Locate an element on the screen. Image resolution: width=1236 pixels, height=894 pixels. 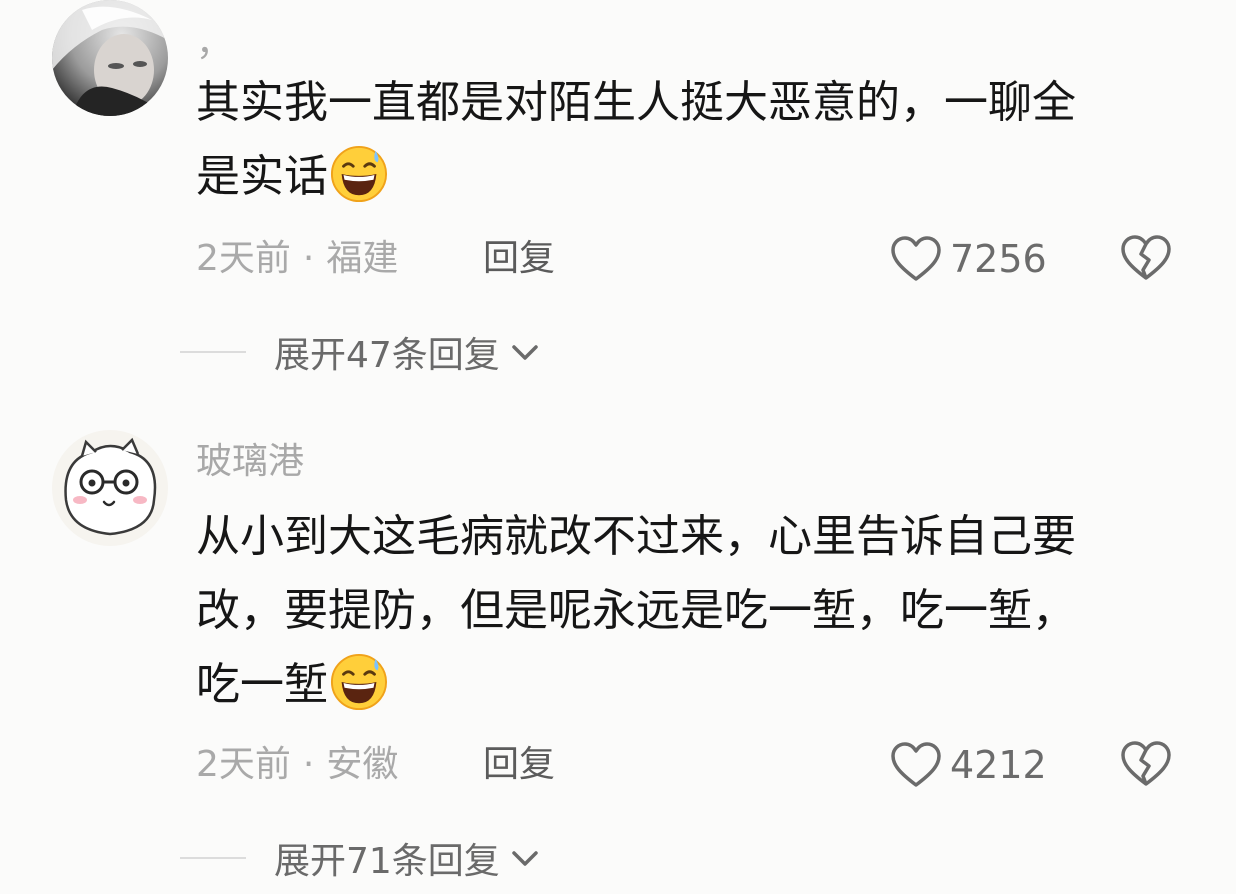
expand-replies-label: 展开71条回复 is located at coordinates (387, 861).